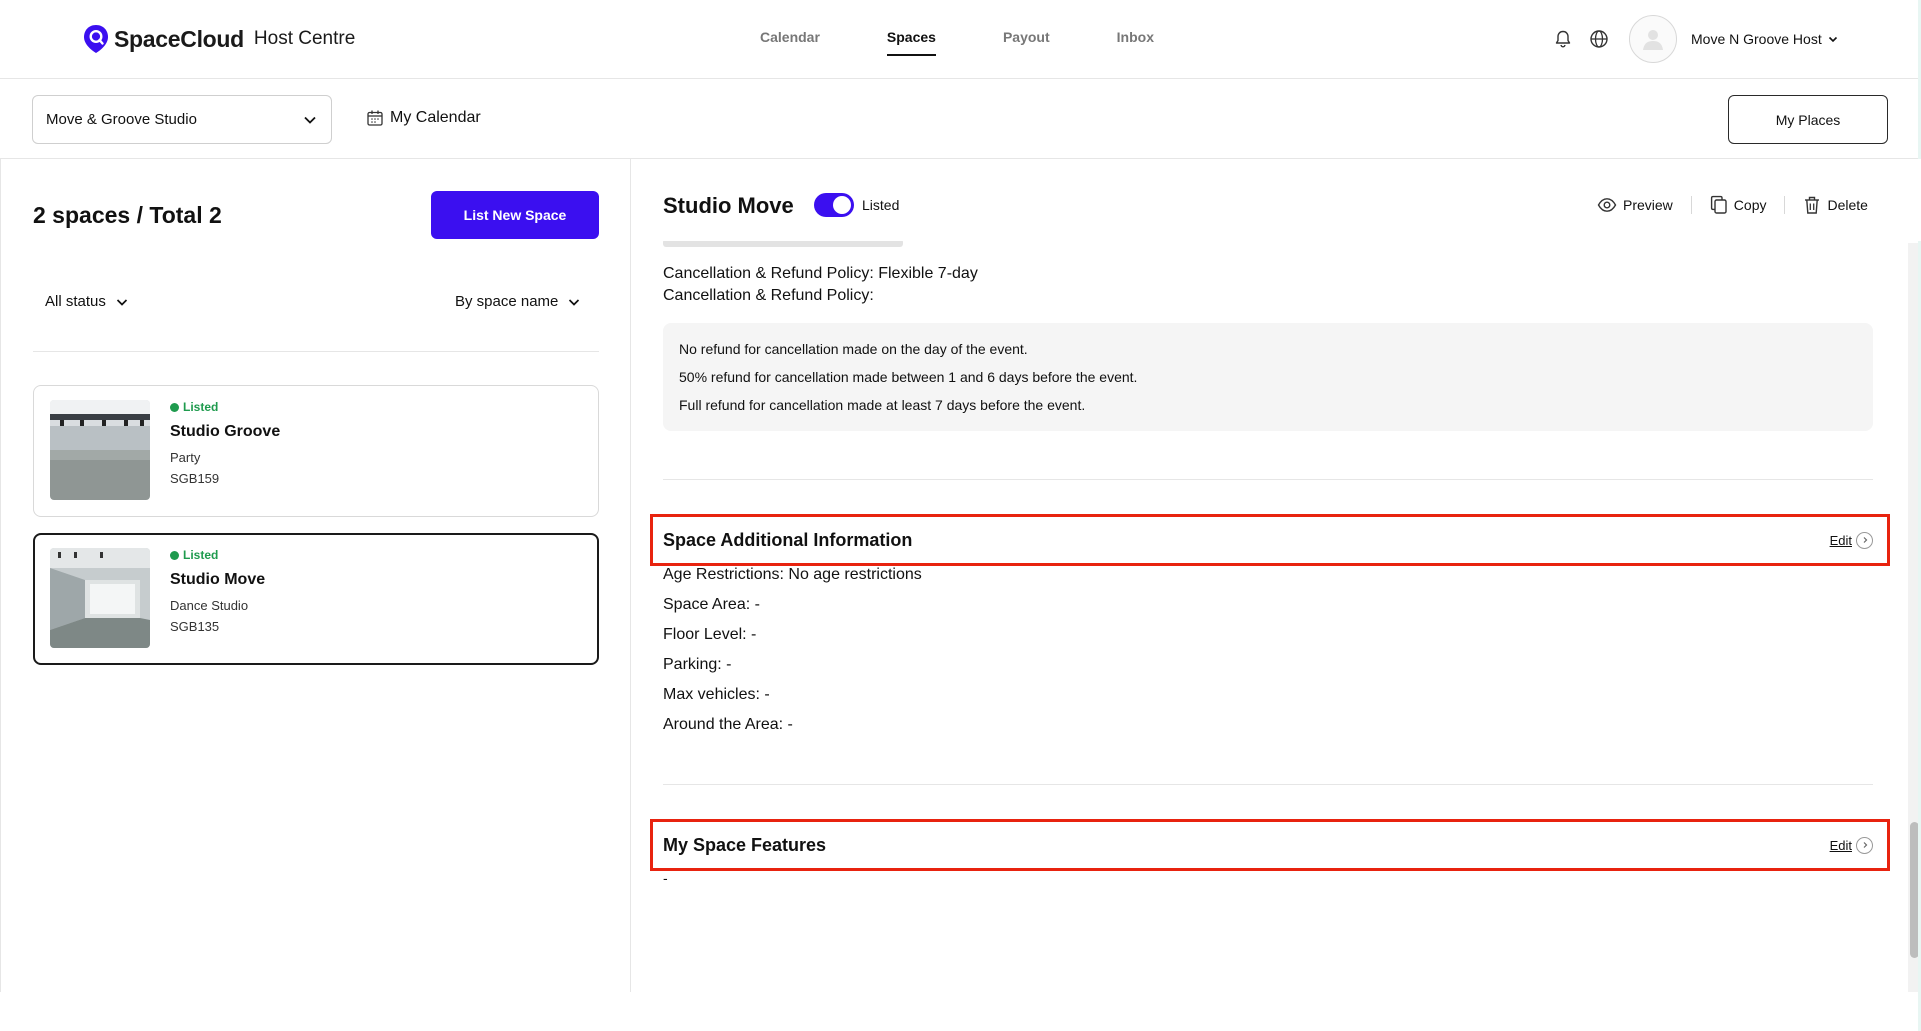 This screenshot has width=1921, height=1031. I want to click on space-card-info: Listed Studio Move Dance Studio SGB135, so click(217, 591).